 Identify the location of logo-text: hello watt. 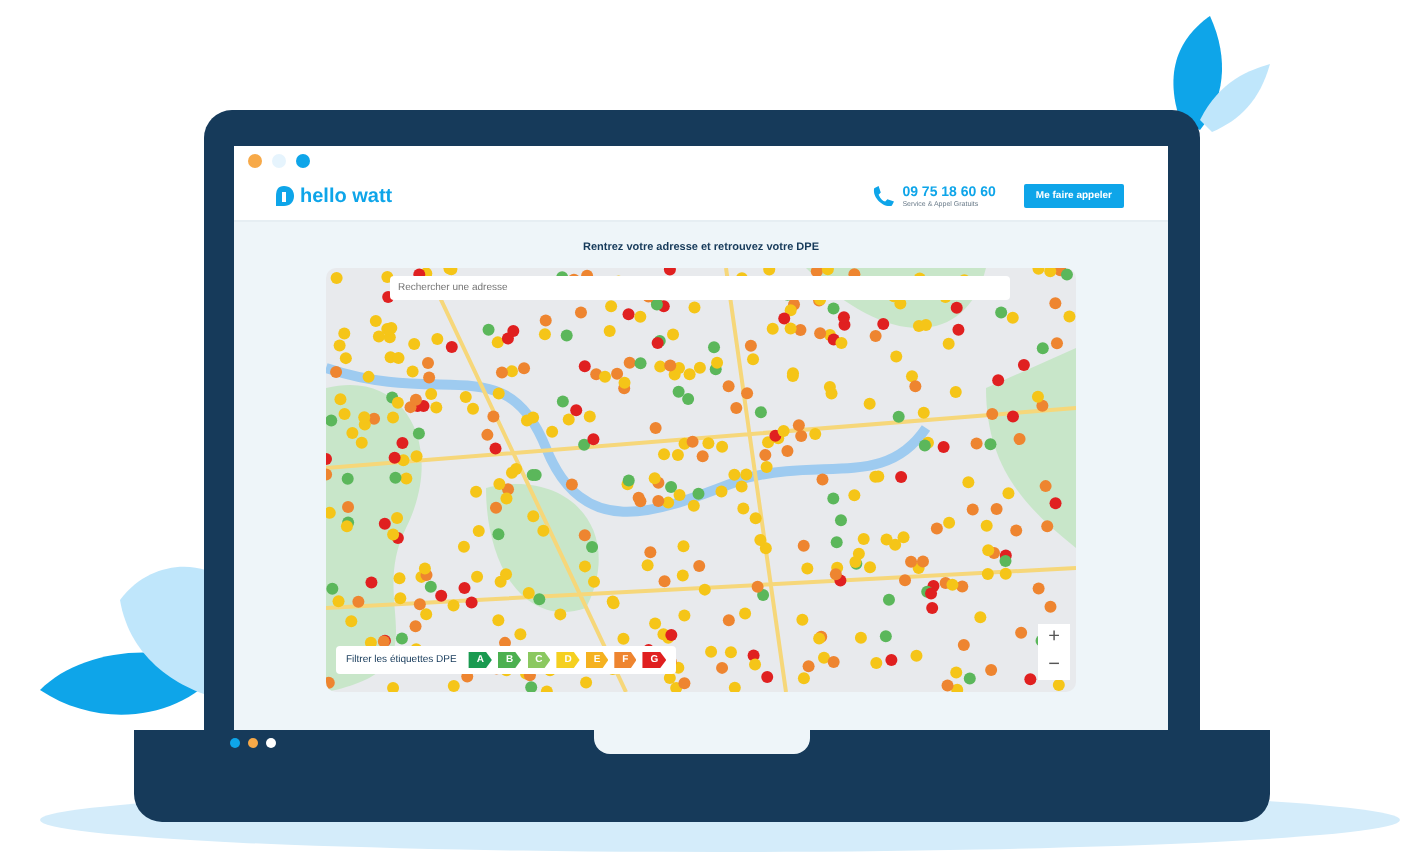
(346, 196).